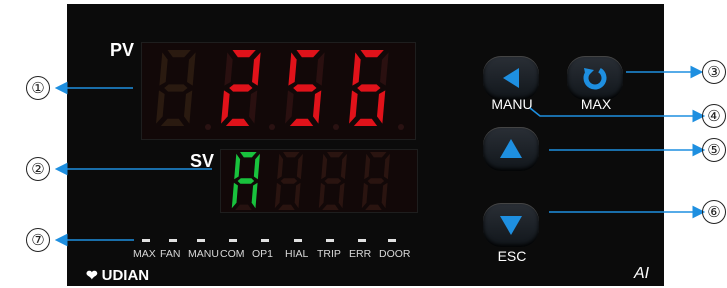  What do you see at coordinates (38, 240) in the screenshot?
I see `callout-7: ⑦` at bounding box center [38, 240].